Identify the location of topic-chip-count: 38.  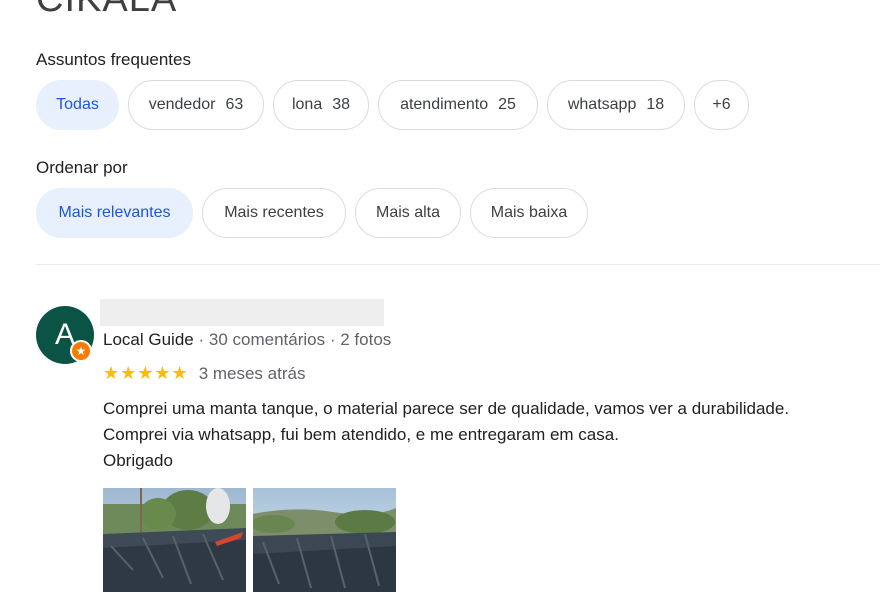
(341, 104).